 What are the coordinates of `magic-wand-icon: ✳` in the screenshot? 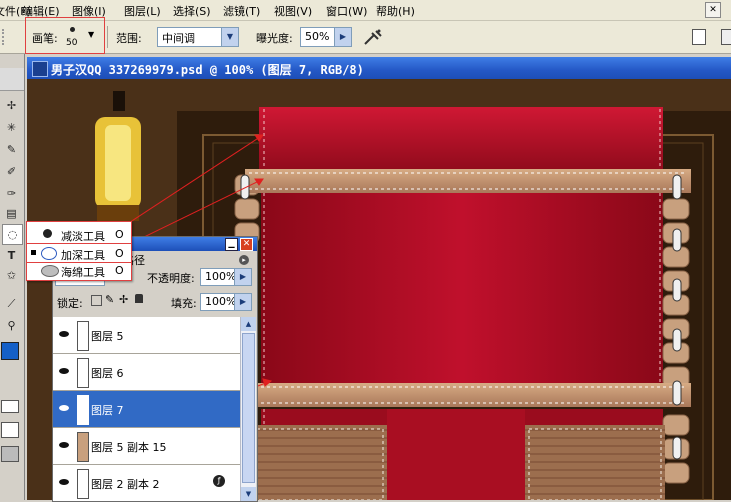 It's located at (11, 127).